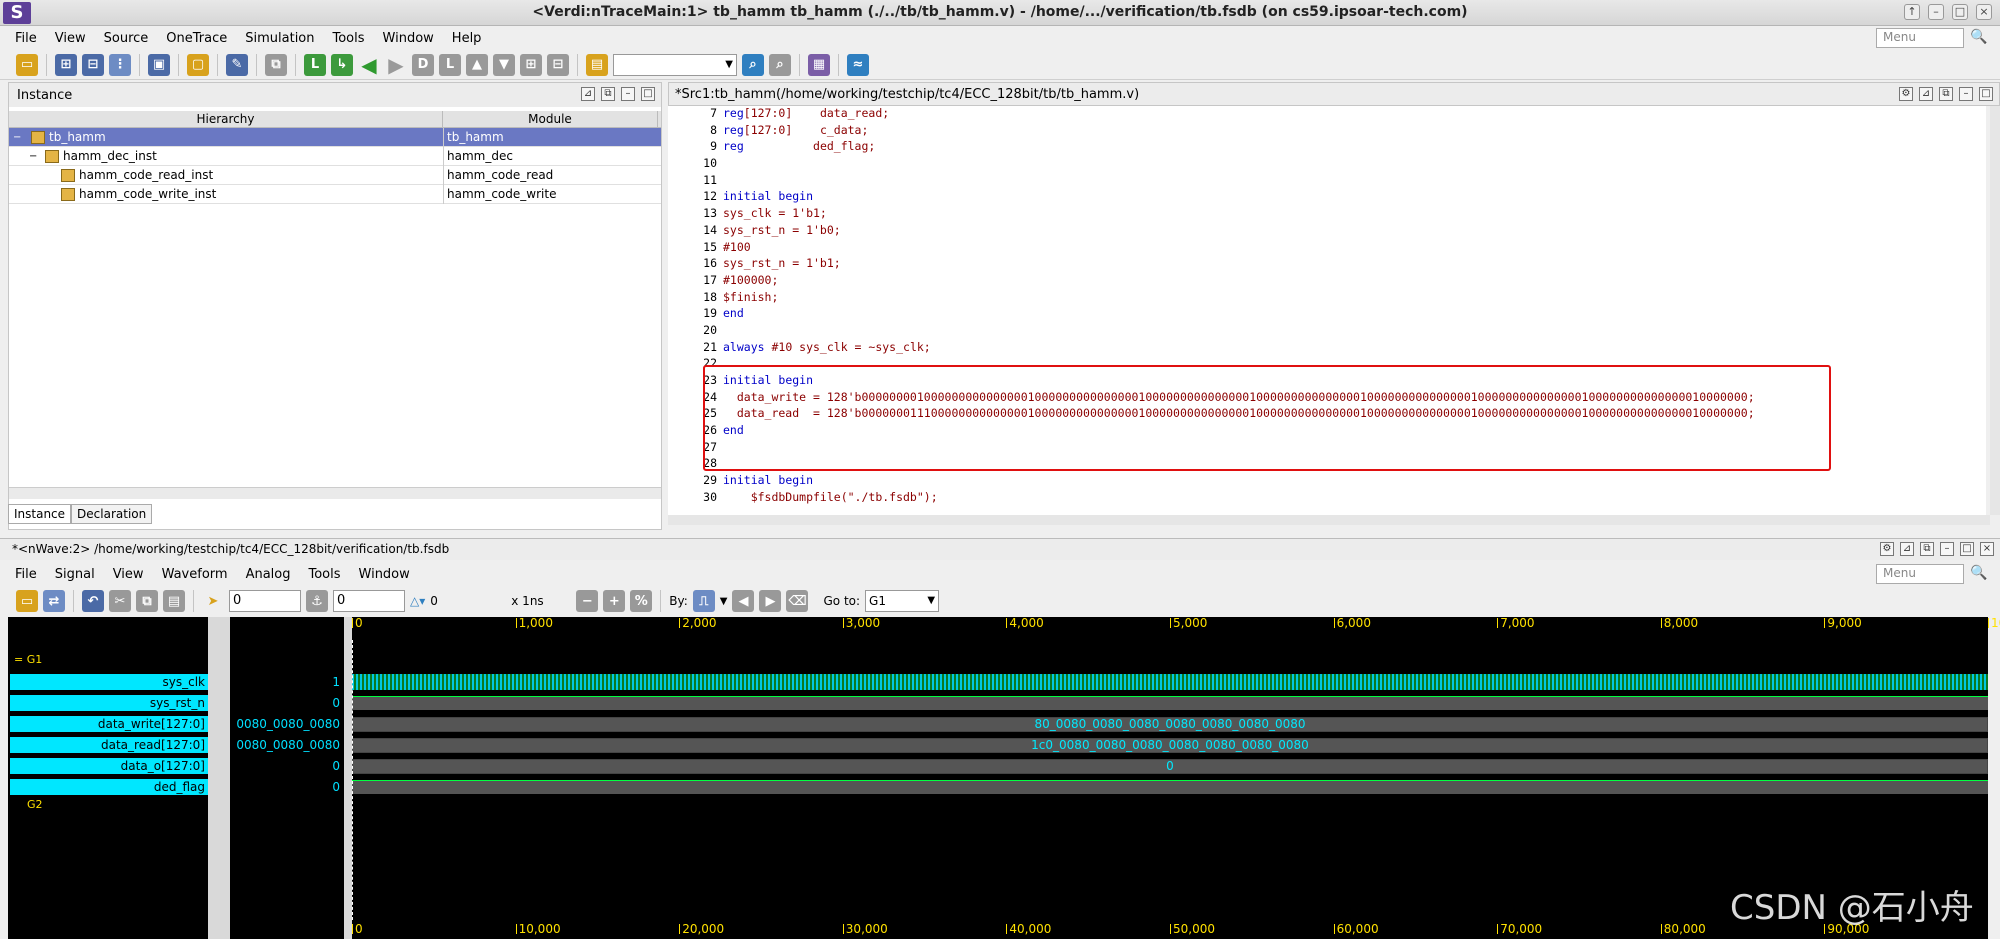 This screenshot has width=2000, height=939. What do you see at coordinates (40, 514) in the screenshot?
I see `tab-instance: Instance` at bounding box center [40, 514].